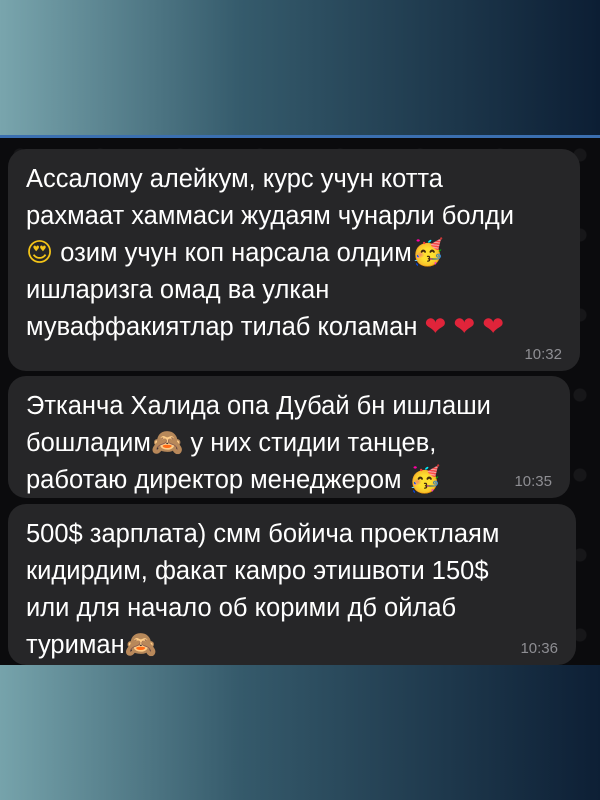 Image resolution: width=600 pixels, height=800 pixels. What do you see at coordinates (257, 571) in the screenshot?
I see `message-3-line-2: кидирдим, факат камро этишвоти 150$` at bounding box center [257, 571].